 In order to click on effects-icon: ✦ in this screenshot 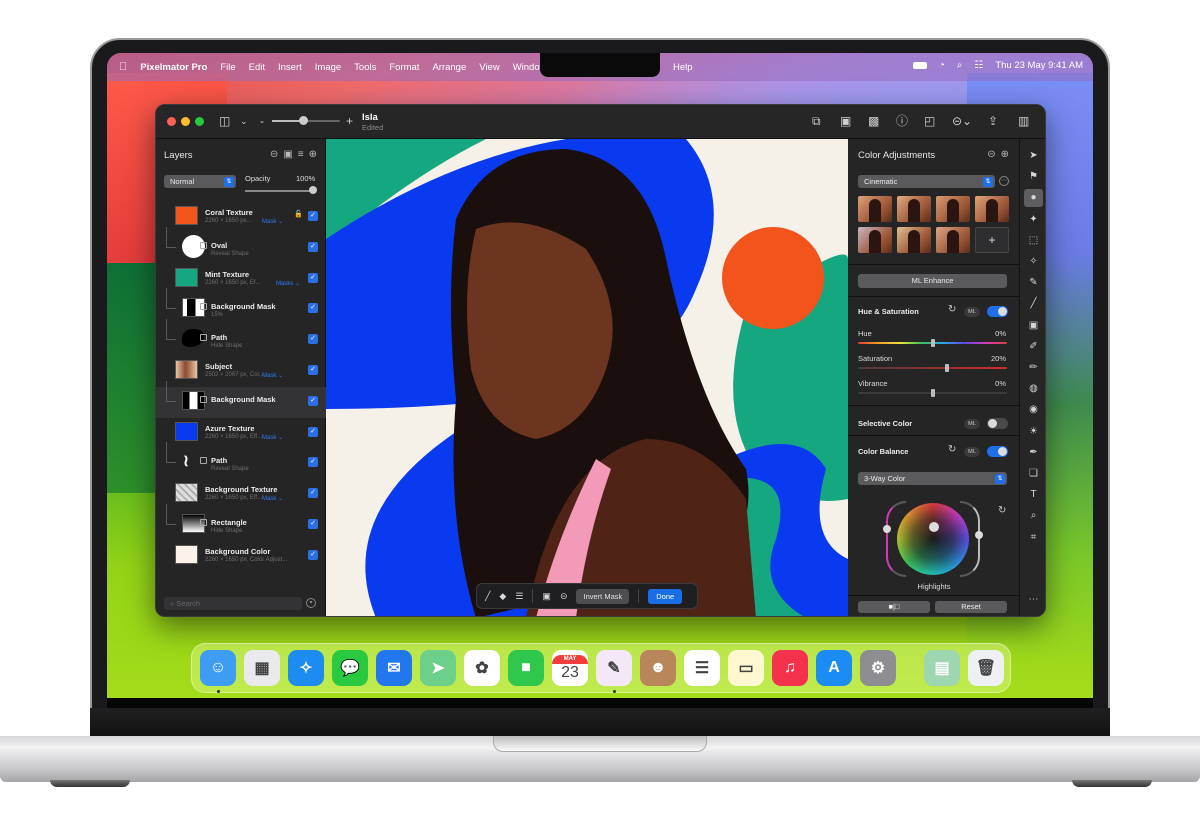, I will do `click(1033, 220)`.